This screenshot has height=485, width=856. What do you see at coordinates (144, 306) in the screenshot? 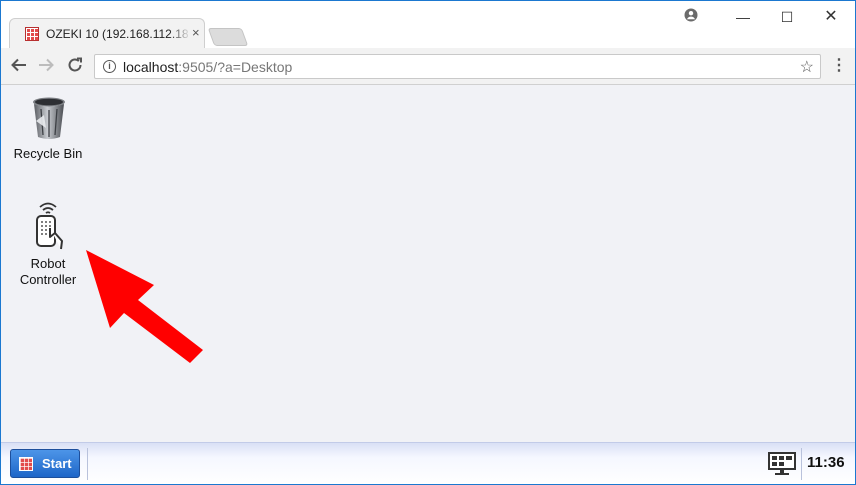
I see `red-pointer-arrow` at bounding box center [144, 306].